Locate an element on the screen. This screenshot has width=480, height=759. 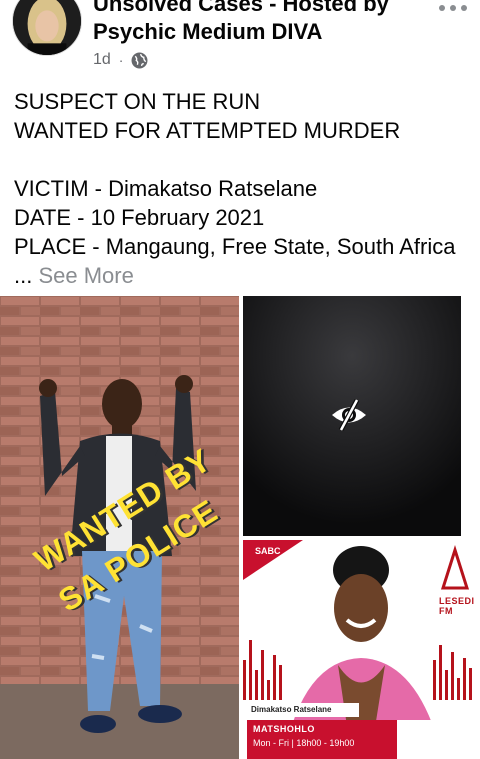
see-more-link: See More is located at coordinates (85, 275).